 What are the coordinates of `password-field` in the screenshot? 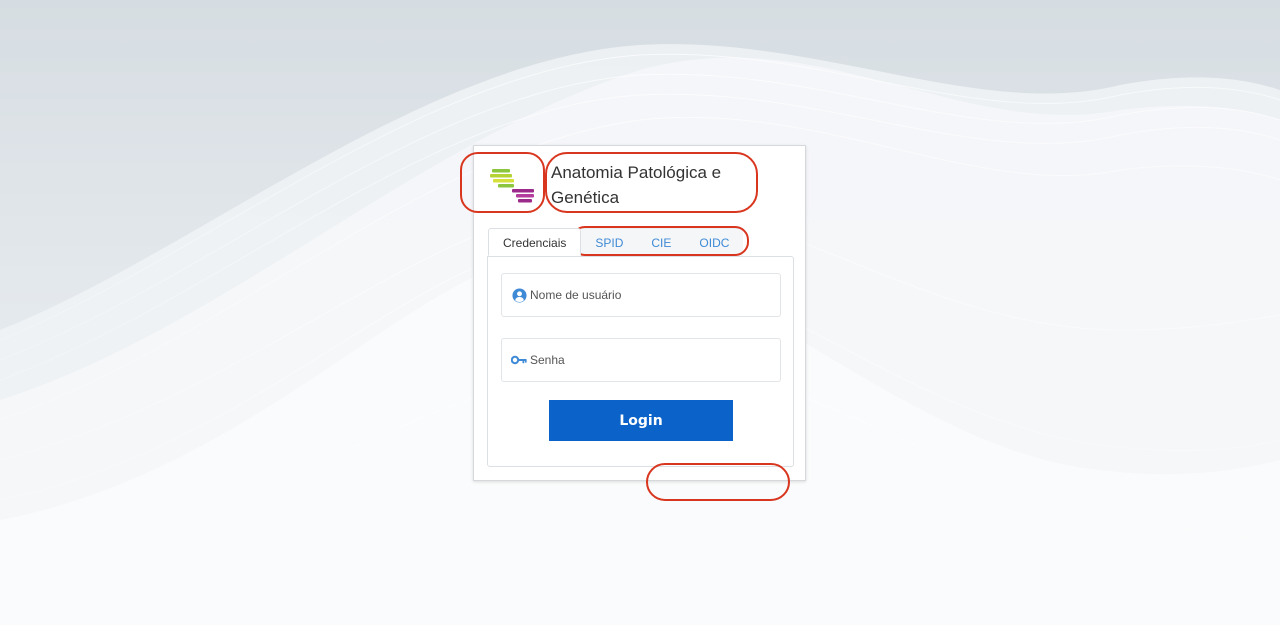 It's located at (641, 360).